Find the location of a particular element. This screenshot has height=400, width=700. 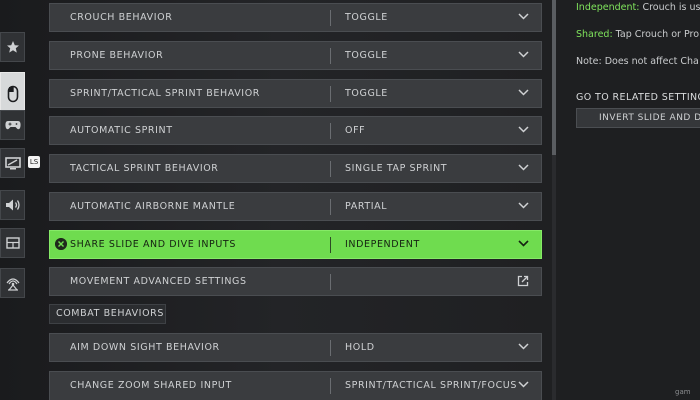

rail-item-interface is located at coordinates (12, 243).